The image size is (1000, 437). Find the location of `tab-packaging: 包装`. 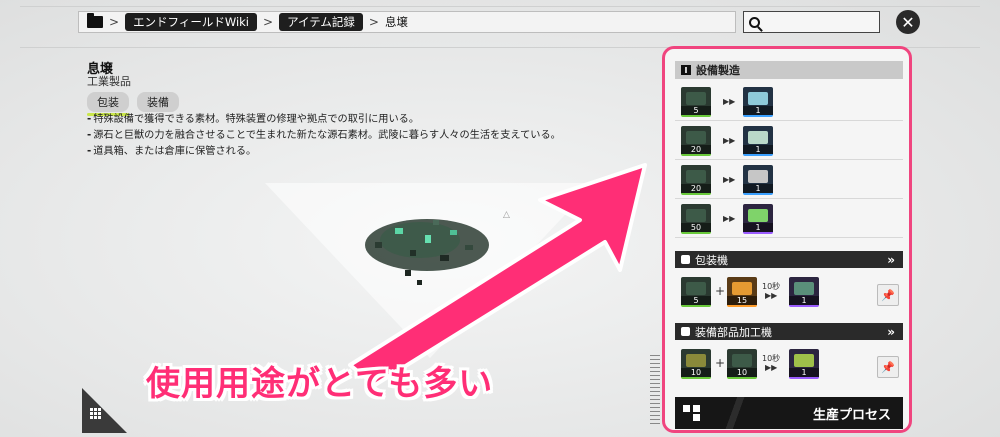

tab-packaging: 包装 is located at coordinates (108, 104).